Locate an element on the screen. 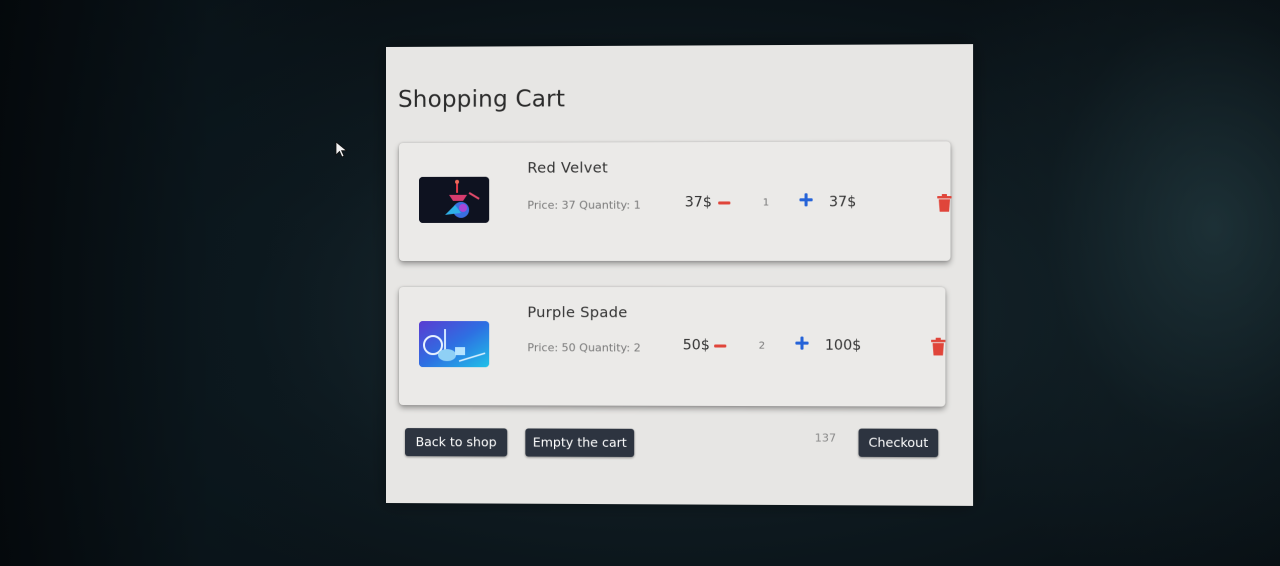  back-to-shop-button: Back to shop is located at coordinates (456, 442).